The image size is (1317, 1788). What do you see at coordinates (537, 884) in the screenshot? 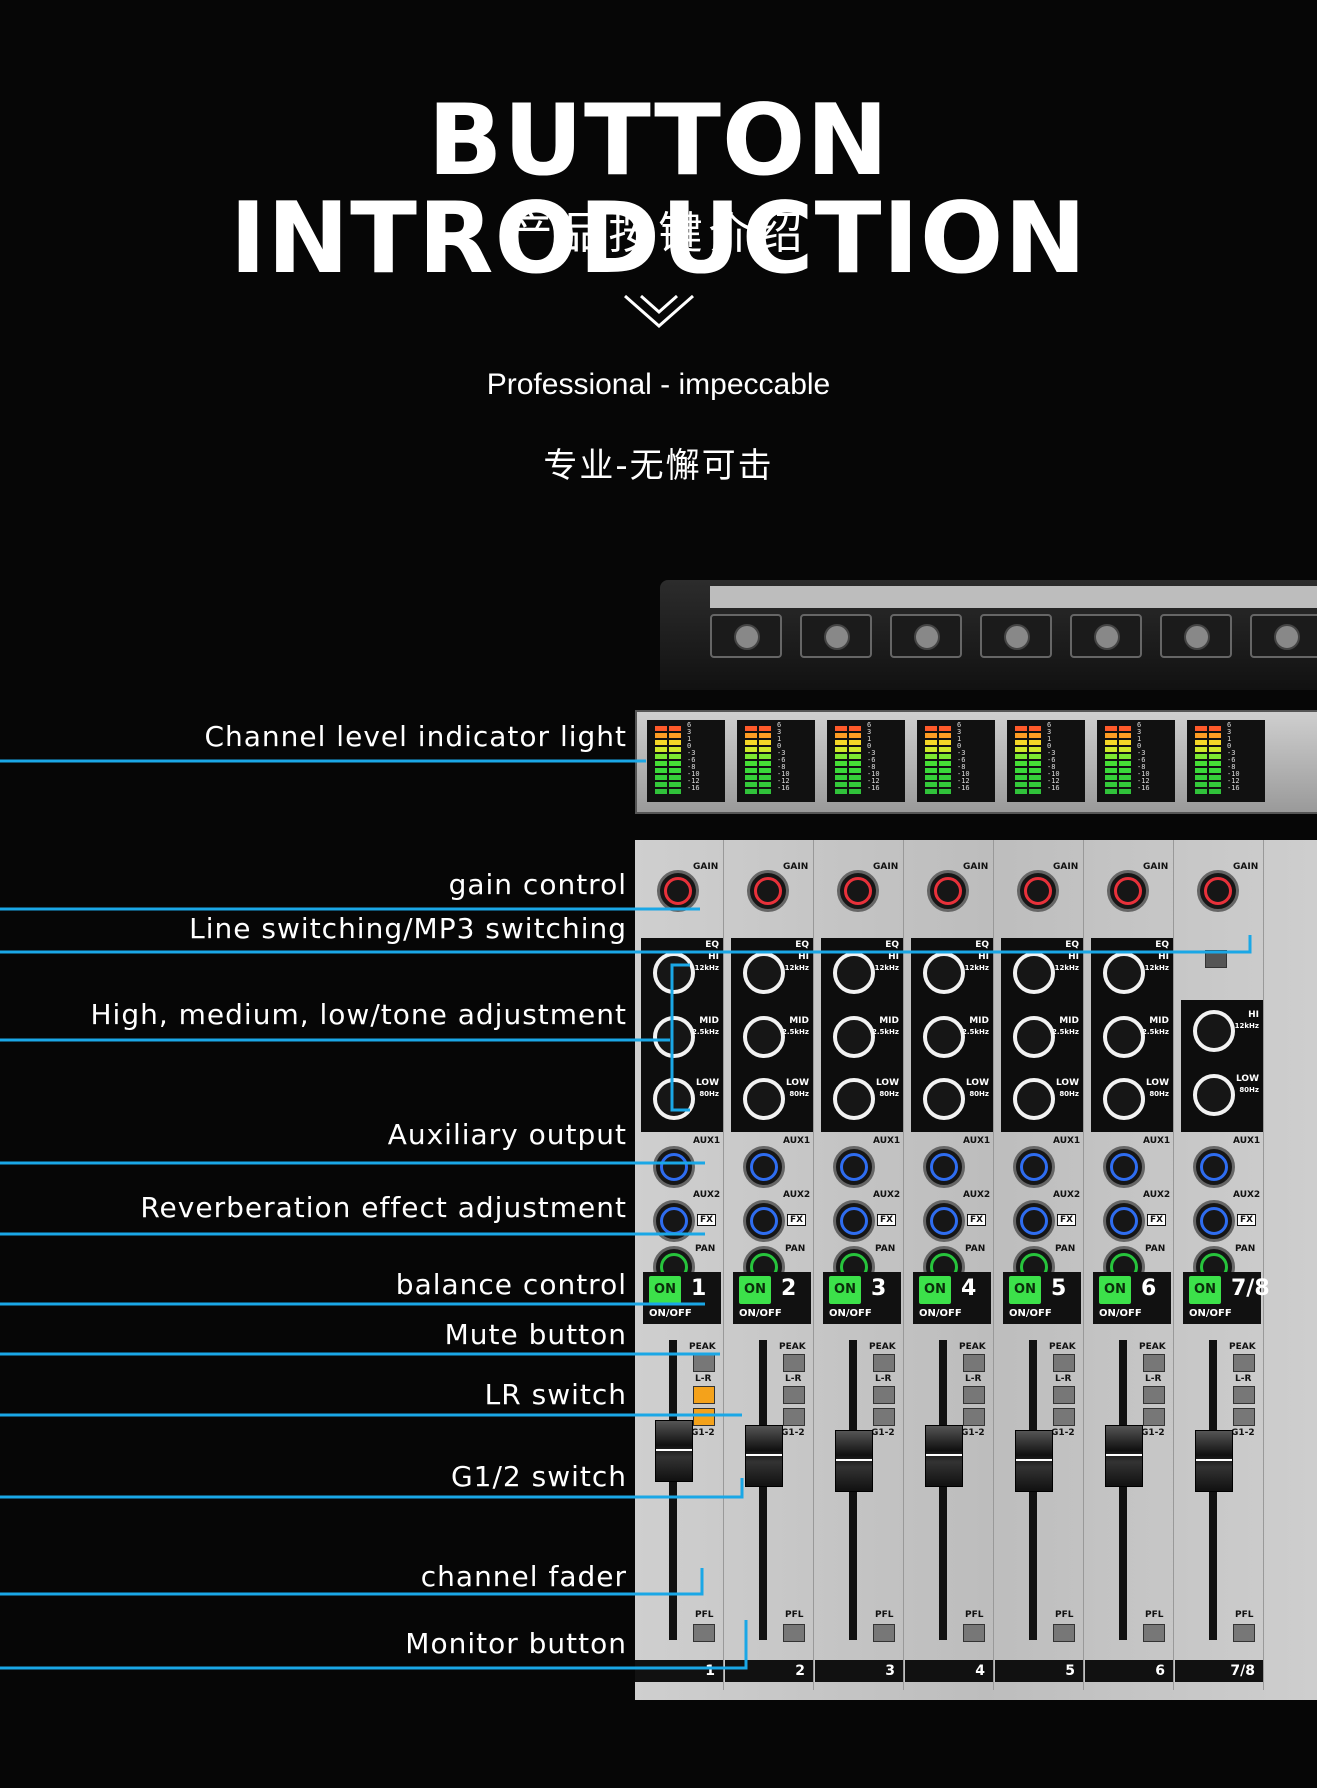
I see `callout-gain: gain control` at bounding box center [537, 884].